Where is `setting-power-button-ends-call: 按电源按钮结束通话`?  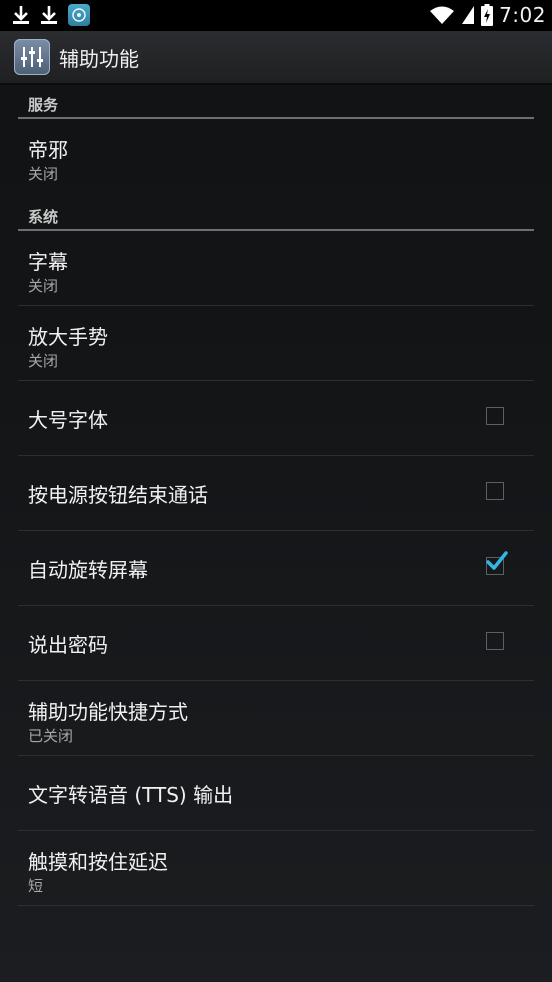
setting-power-button-ends-call: 按电源按钮结束通话 is located at coordinates (276, 493).